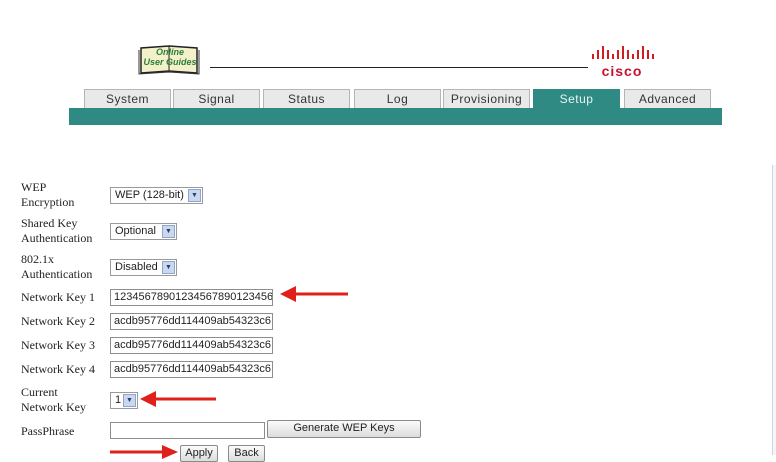  Describe the element at coordinates (169, 62) in the screenshot. I see `svg-text: User Guides` at that location.